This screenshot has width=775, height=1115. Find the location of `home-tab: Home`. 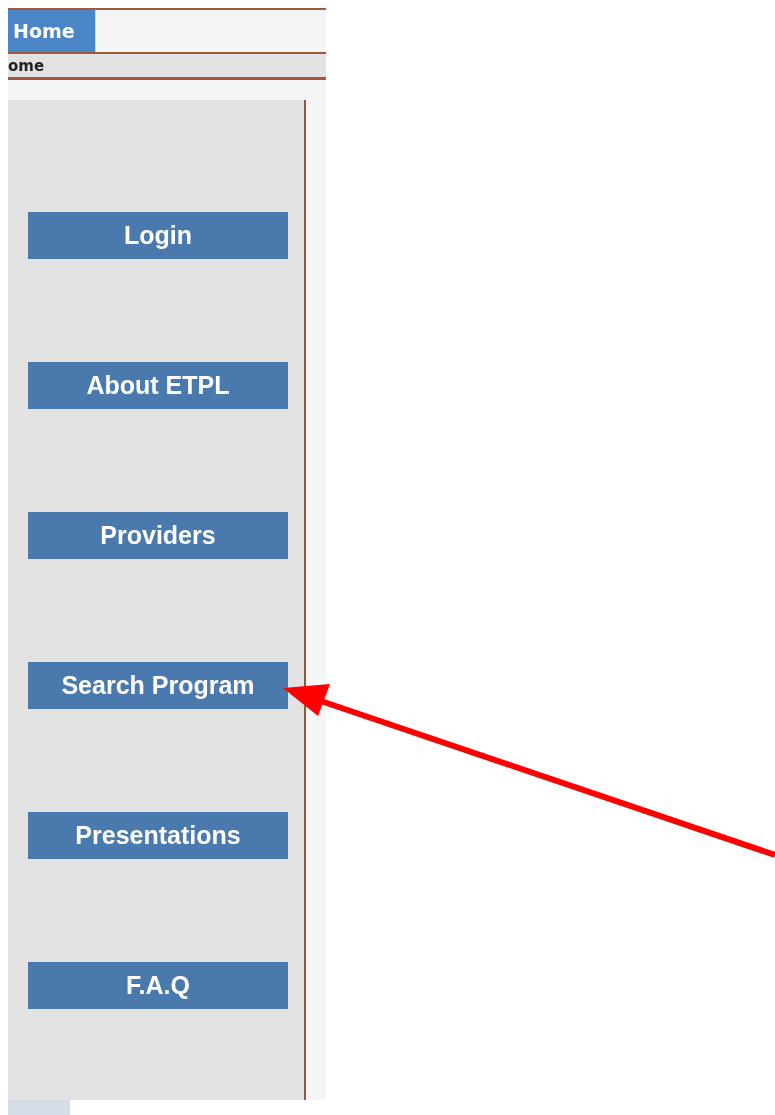

home-tab: Home is located at coordinates (52, 31).